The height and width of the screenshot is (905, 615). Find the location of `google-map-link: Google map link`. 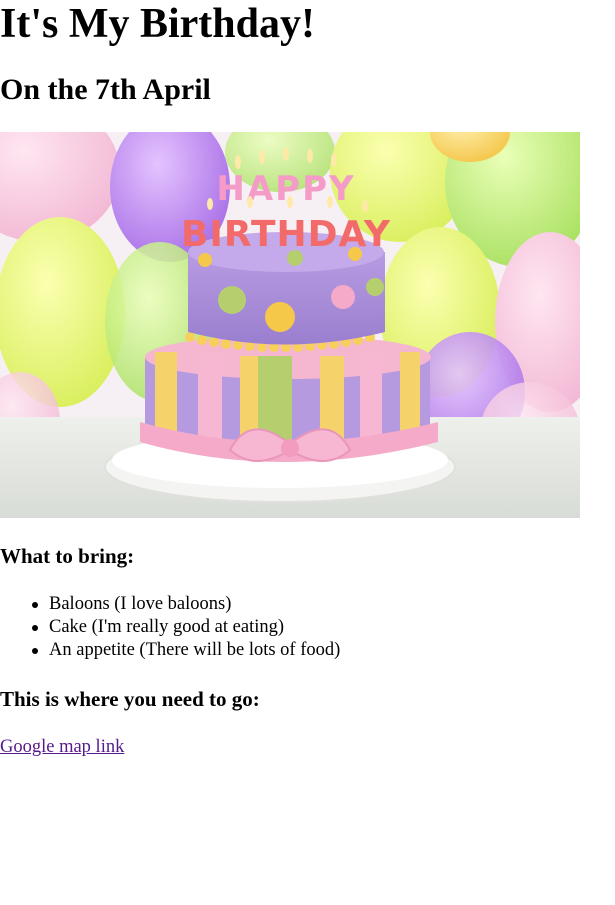

google-map-link: Google map link is located at coordinates (62, 747).